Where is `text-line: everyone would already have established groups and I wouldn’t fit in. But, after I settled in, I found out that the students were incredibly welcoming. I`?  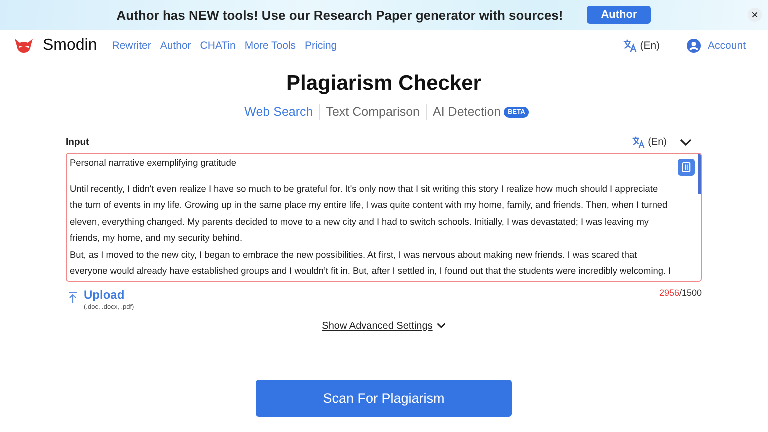 text-line: everyone would already have established groups and I wouldn’t fit in. But, after I settled in, I found out that the students were incredibly welcoming. I is located at coordinates (371, 271).